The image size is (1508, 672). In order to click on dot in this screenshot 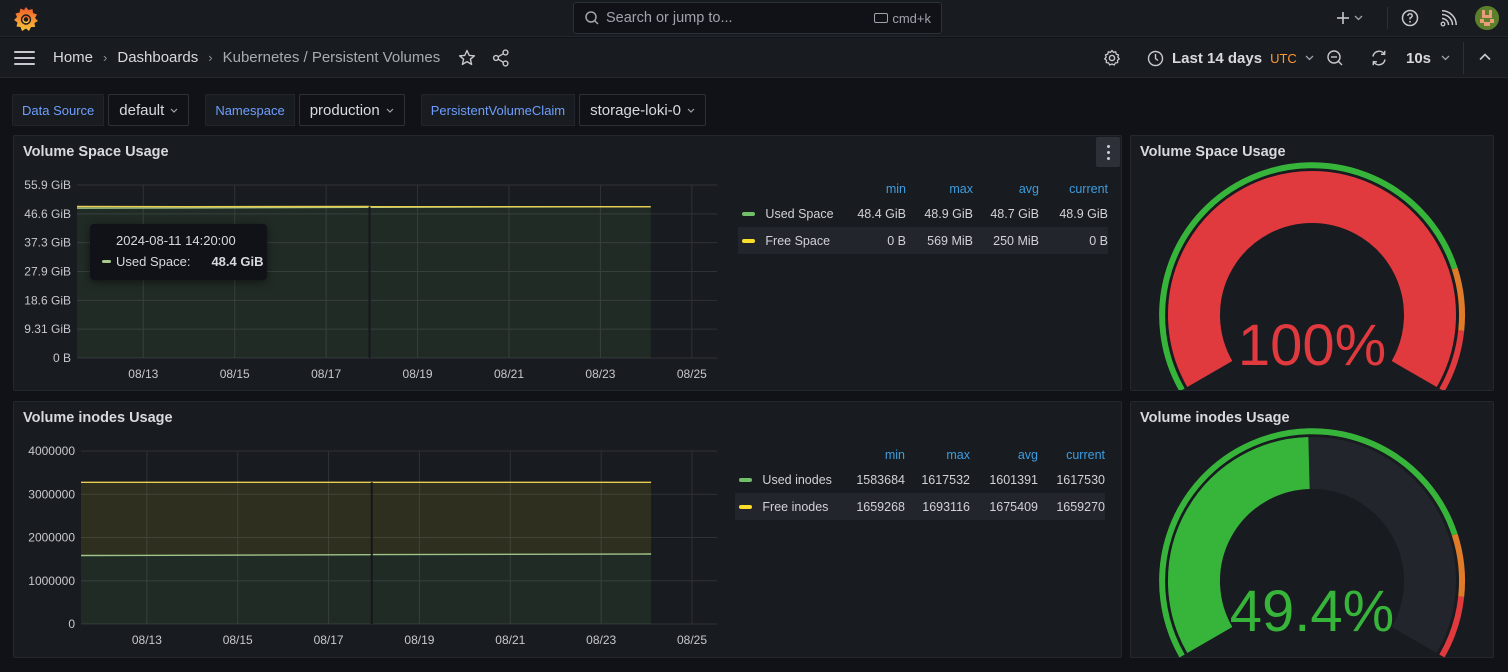, I will do `click(1108, 152)`.